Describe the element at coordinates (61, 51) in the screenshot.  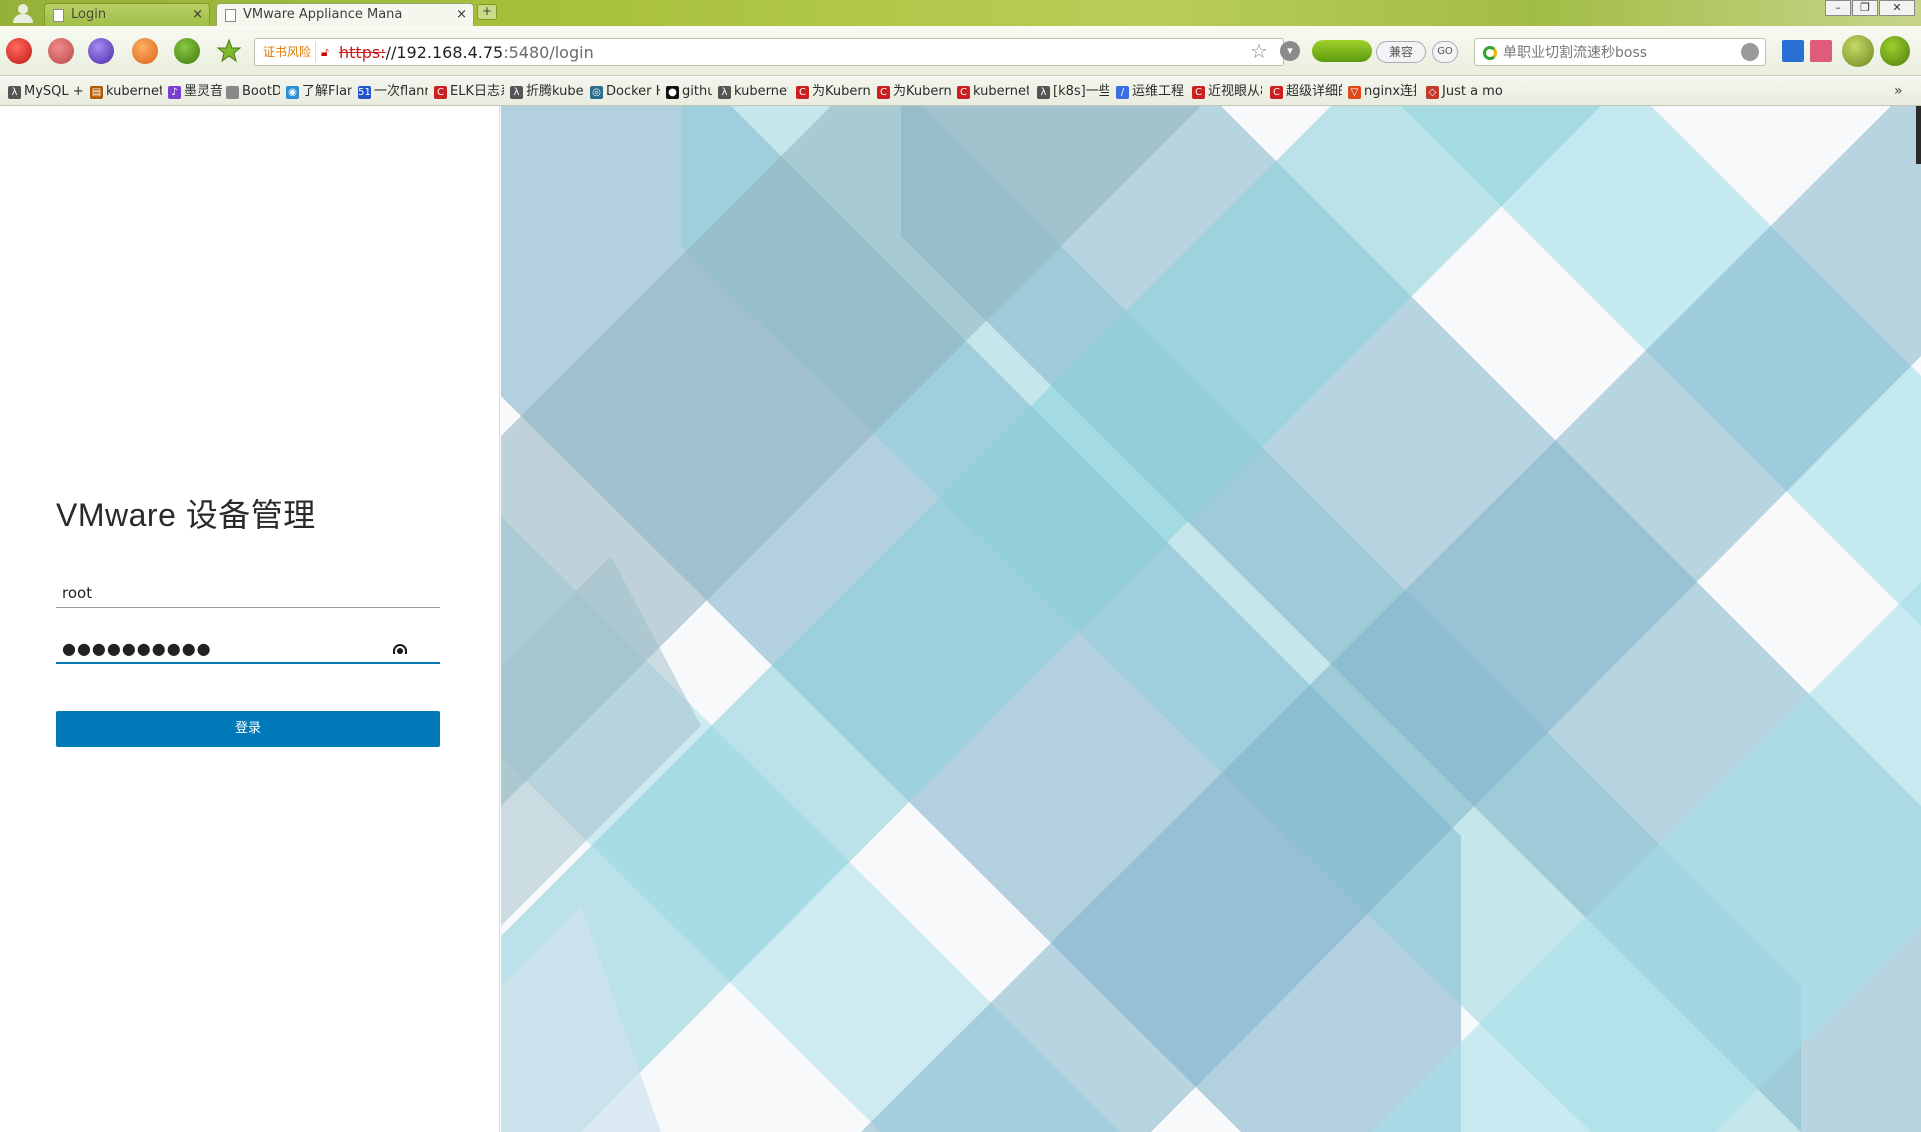
I see `back-icon` at that location.